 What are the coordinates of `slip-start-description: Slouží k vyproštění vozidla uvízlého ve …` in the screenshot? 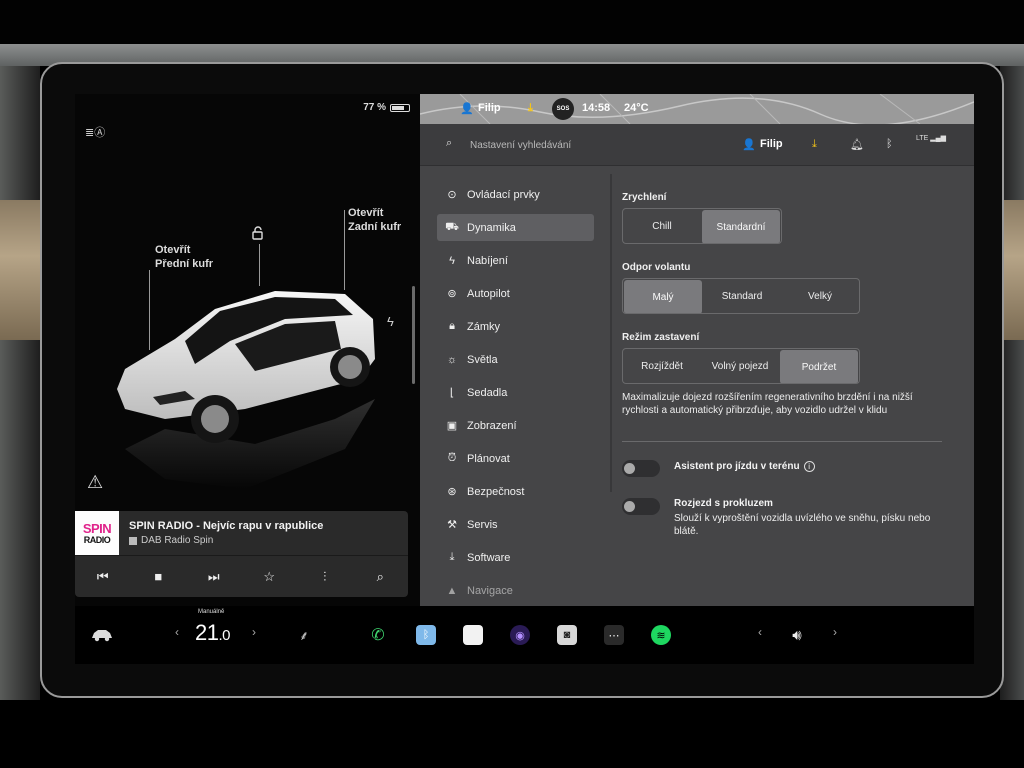 It's located at (802, 525).